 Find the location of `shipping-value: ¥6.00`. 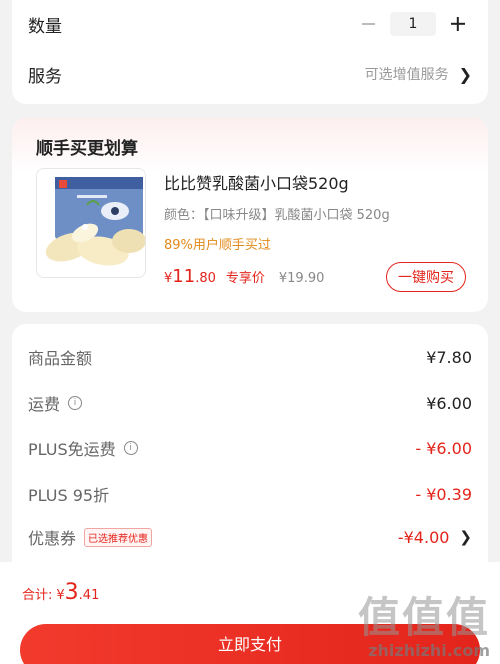

shipping-value: ¥6.00 is located at coordinates (449, 403).